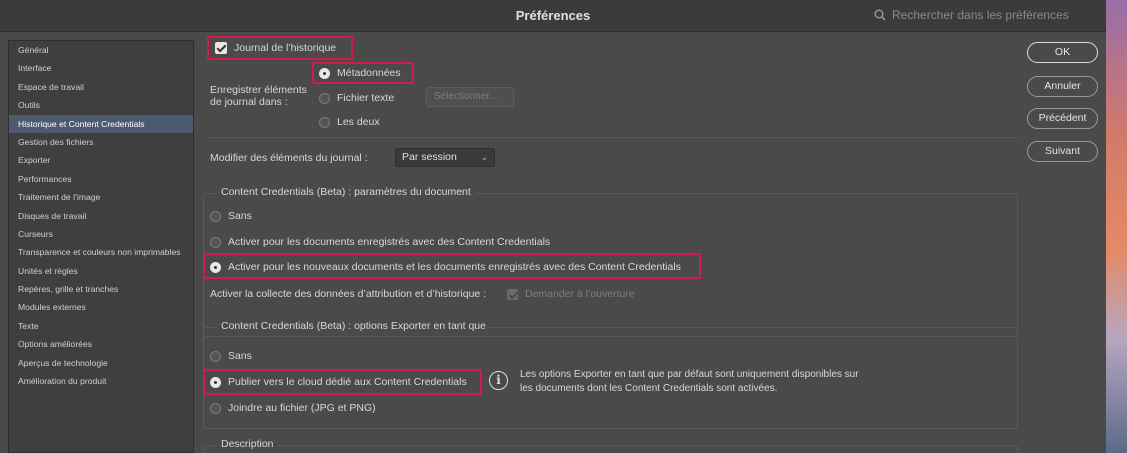 The height and width of the screenshot is (453, 1127). Describe the element at coordinates (1062, 118) in the screenshot. I see `previous-button: Précédent` at that location.